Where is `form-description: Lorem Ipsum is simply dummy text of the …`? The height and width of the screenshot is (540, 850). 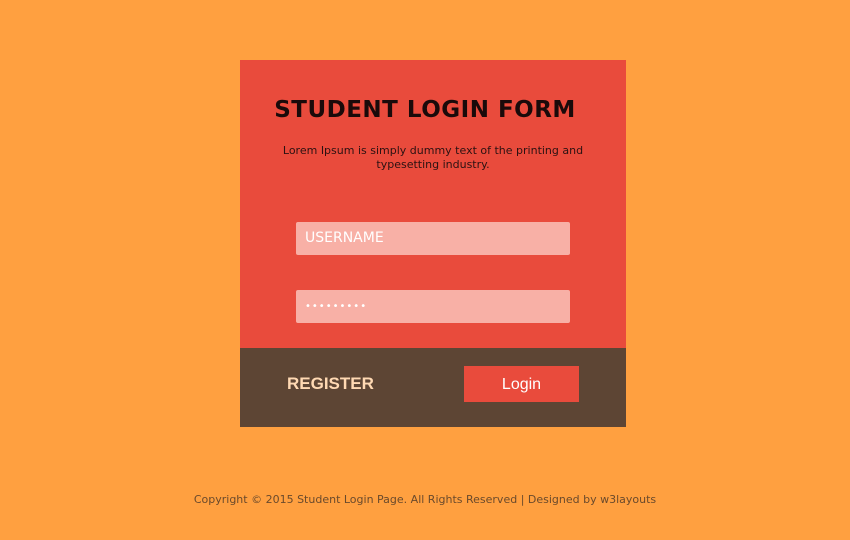 form-description: Lorem Ipsum is simply dummy text of the … is located at coordinates (433, 157).